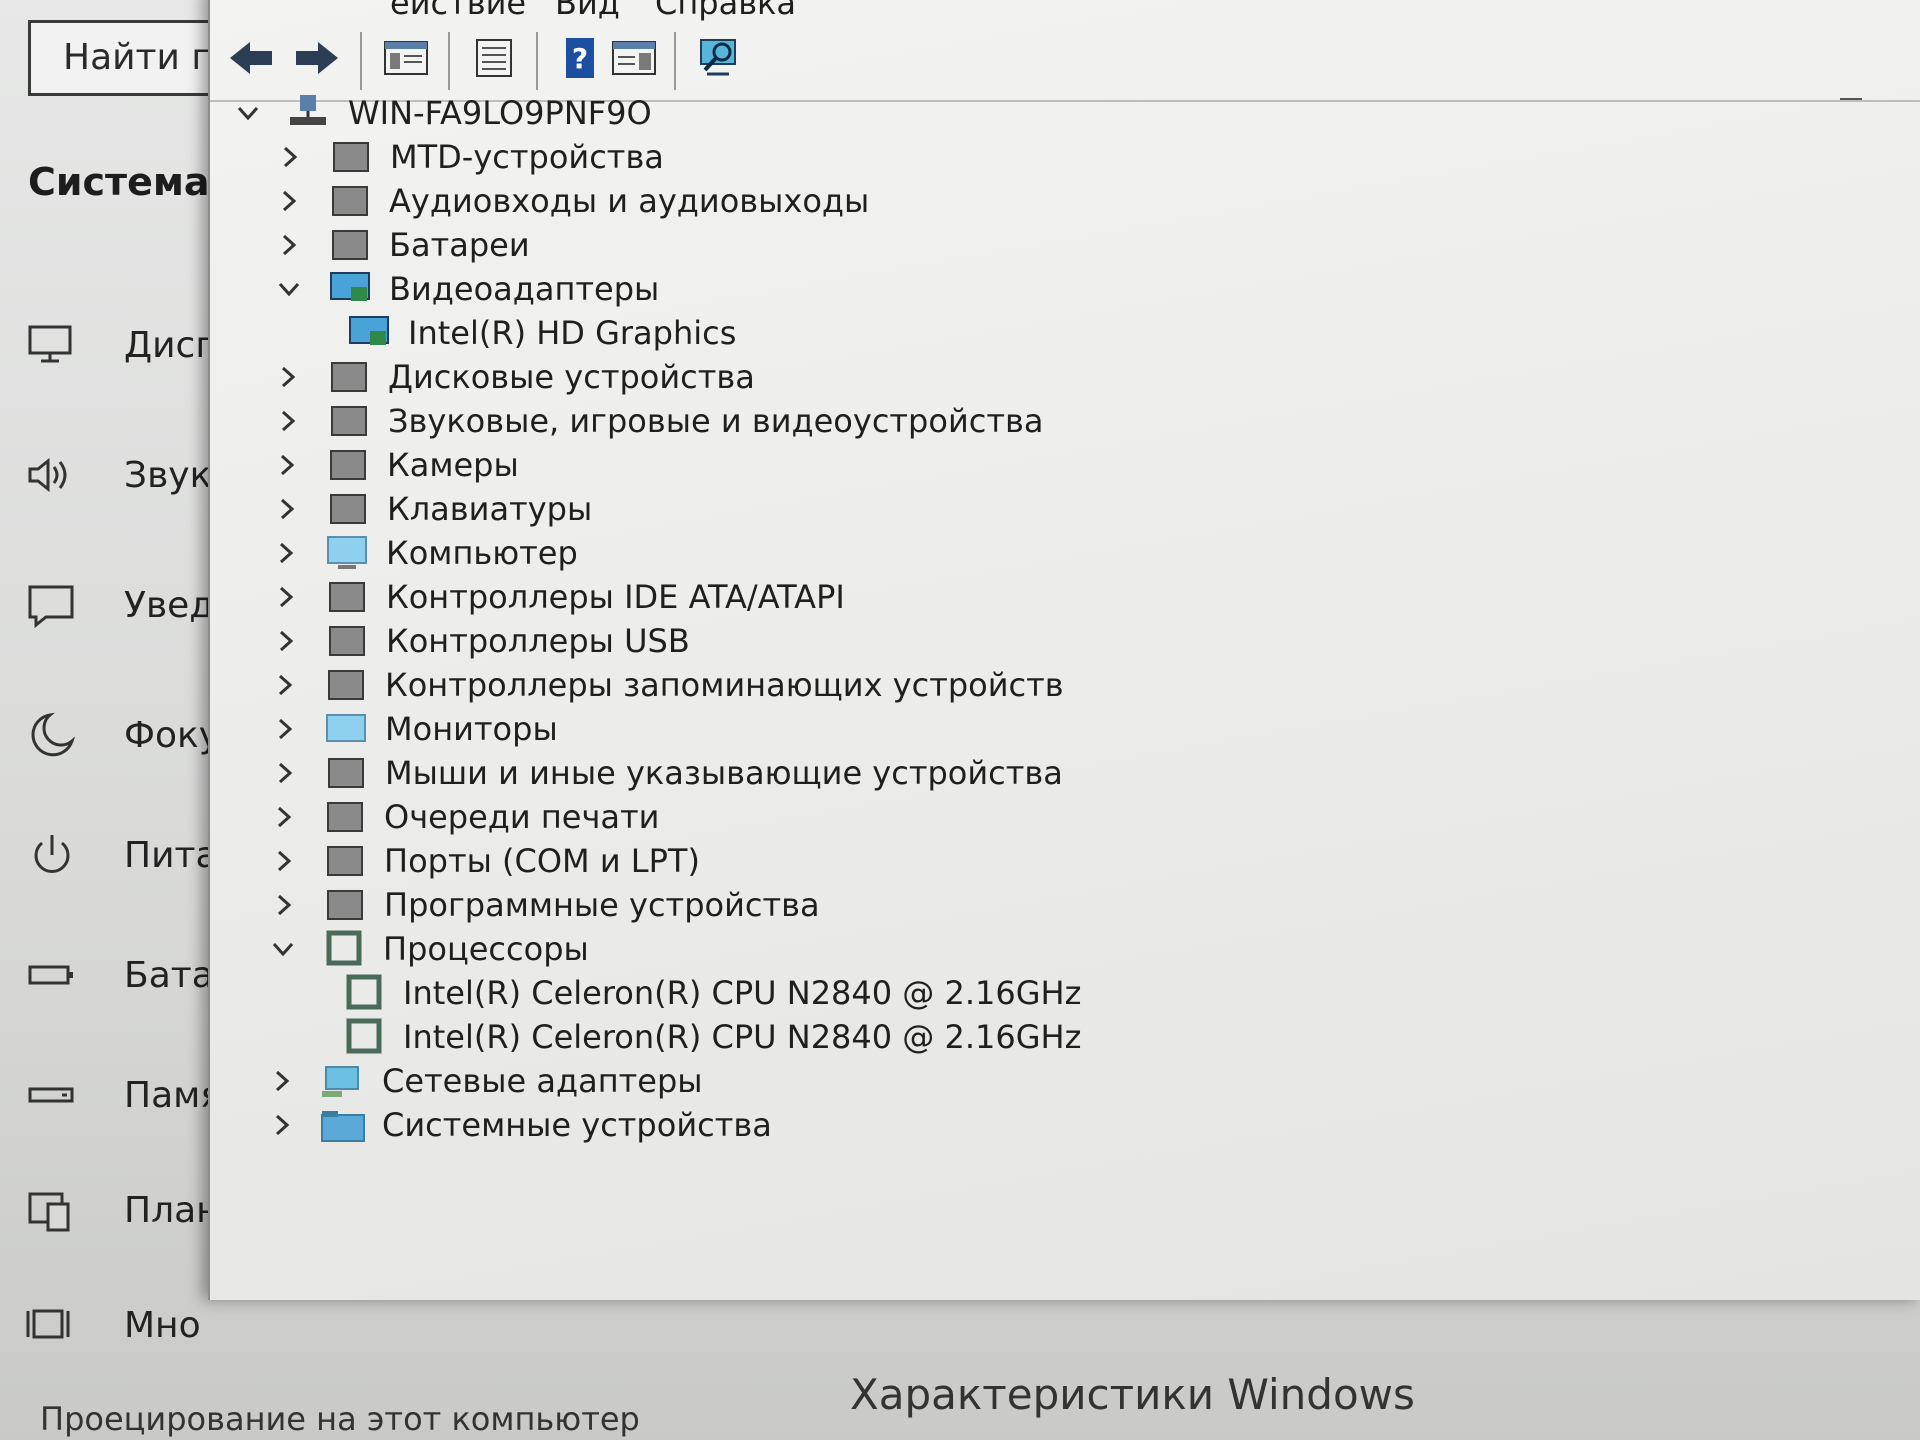 Image resolution: width=1920 pixels, height=1440 pixels. What do you see at coordinates (459, 245) in the screenshot?
I see `tree-item-label: Батареи` at bounding box center [459, 245].